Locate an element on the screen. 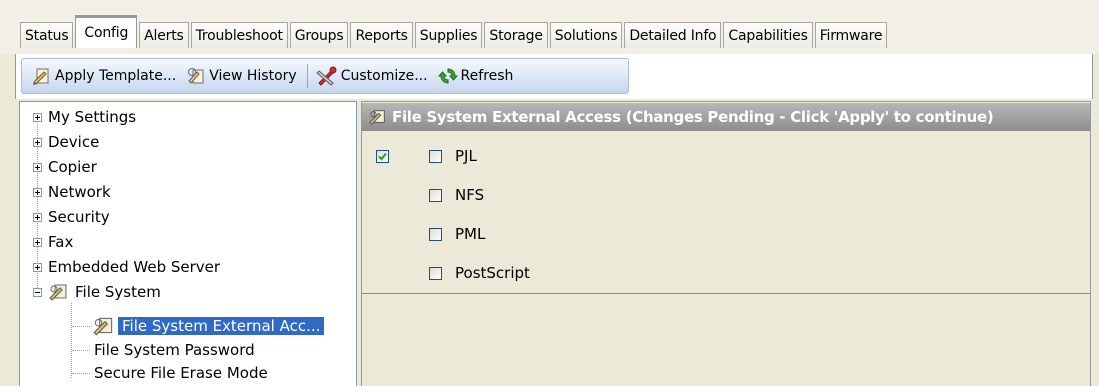  toolbar-separator is located at coordinates (307, 76).